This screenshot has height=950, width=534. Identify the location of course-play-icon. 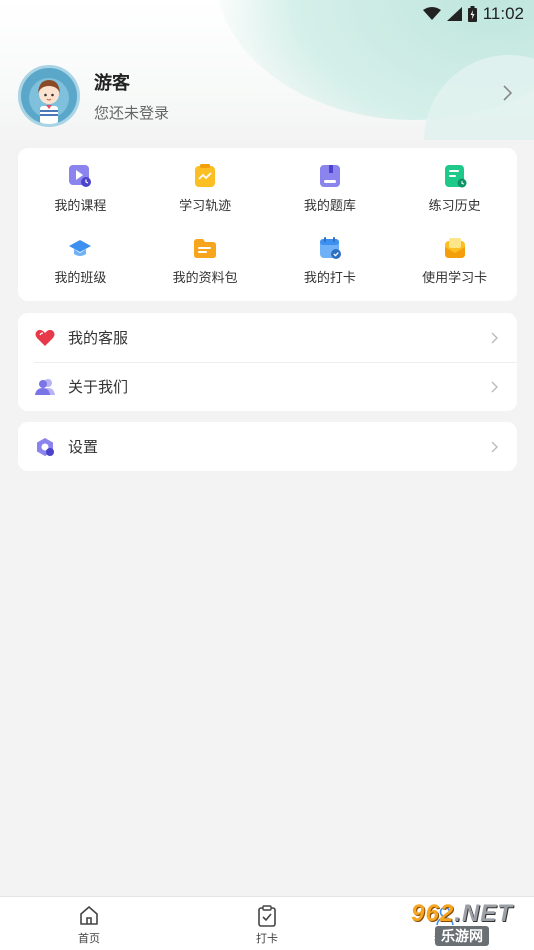
(80, 176).